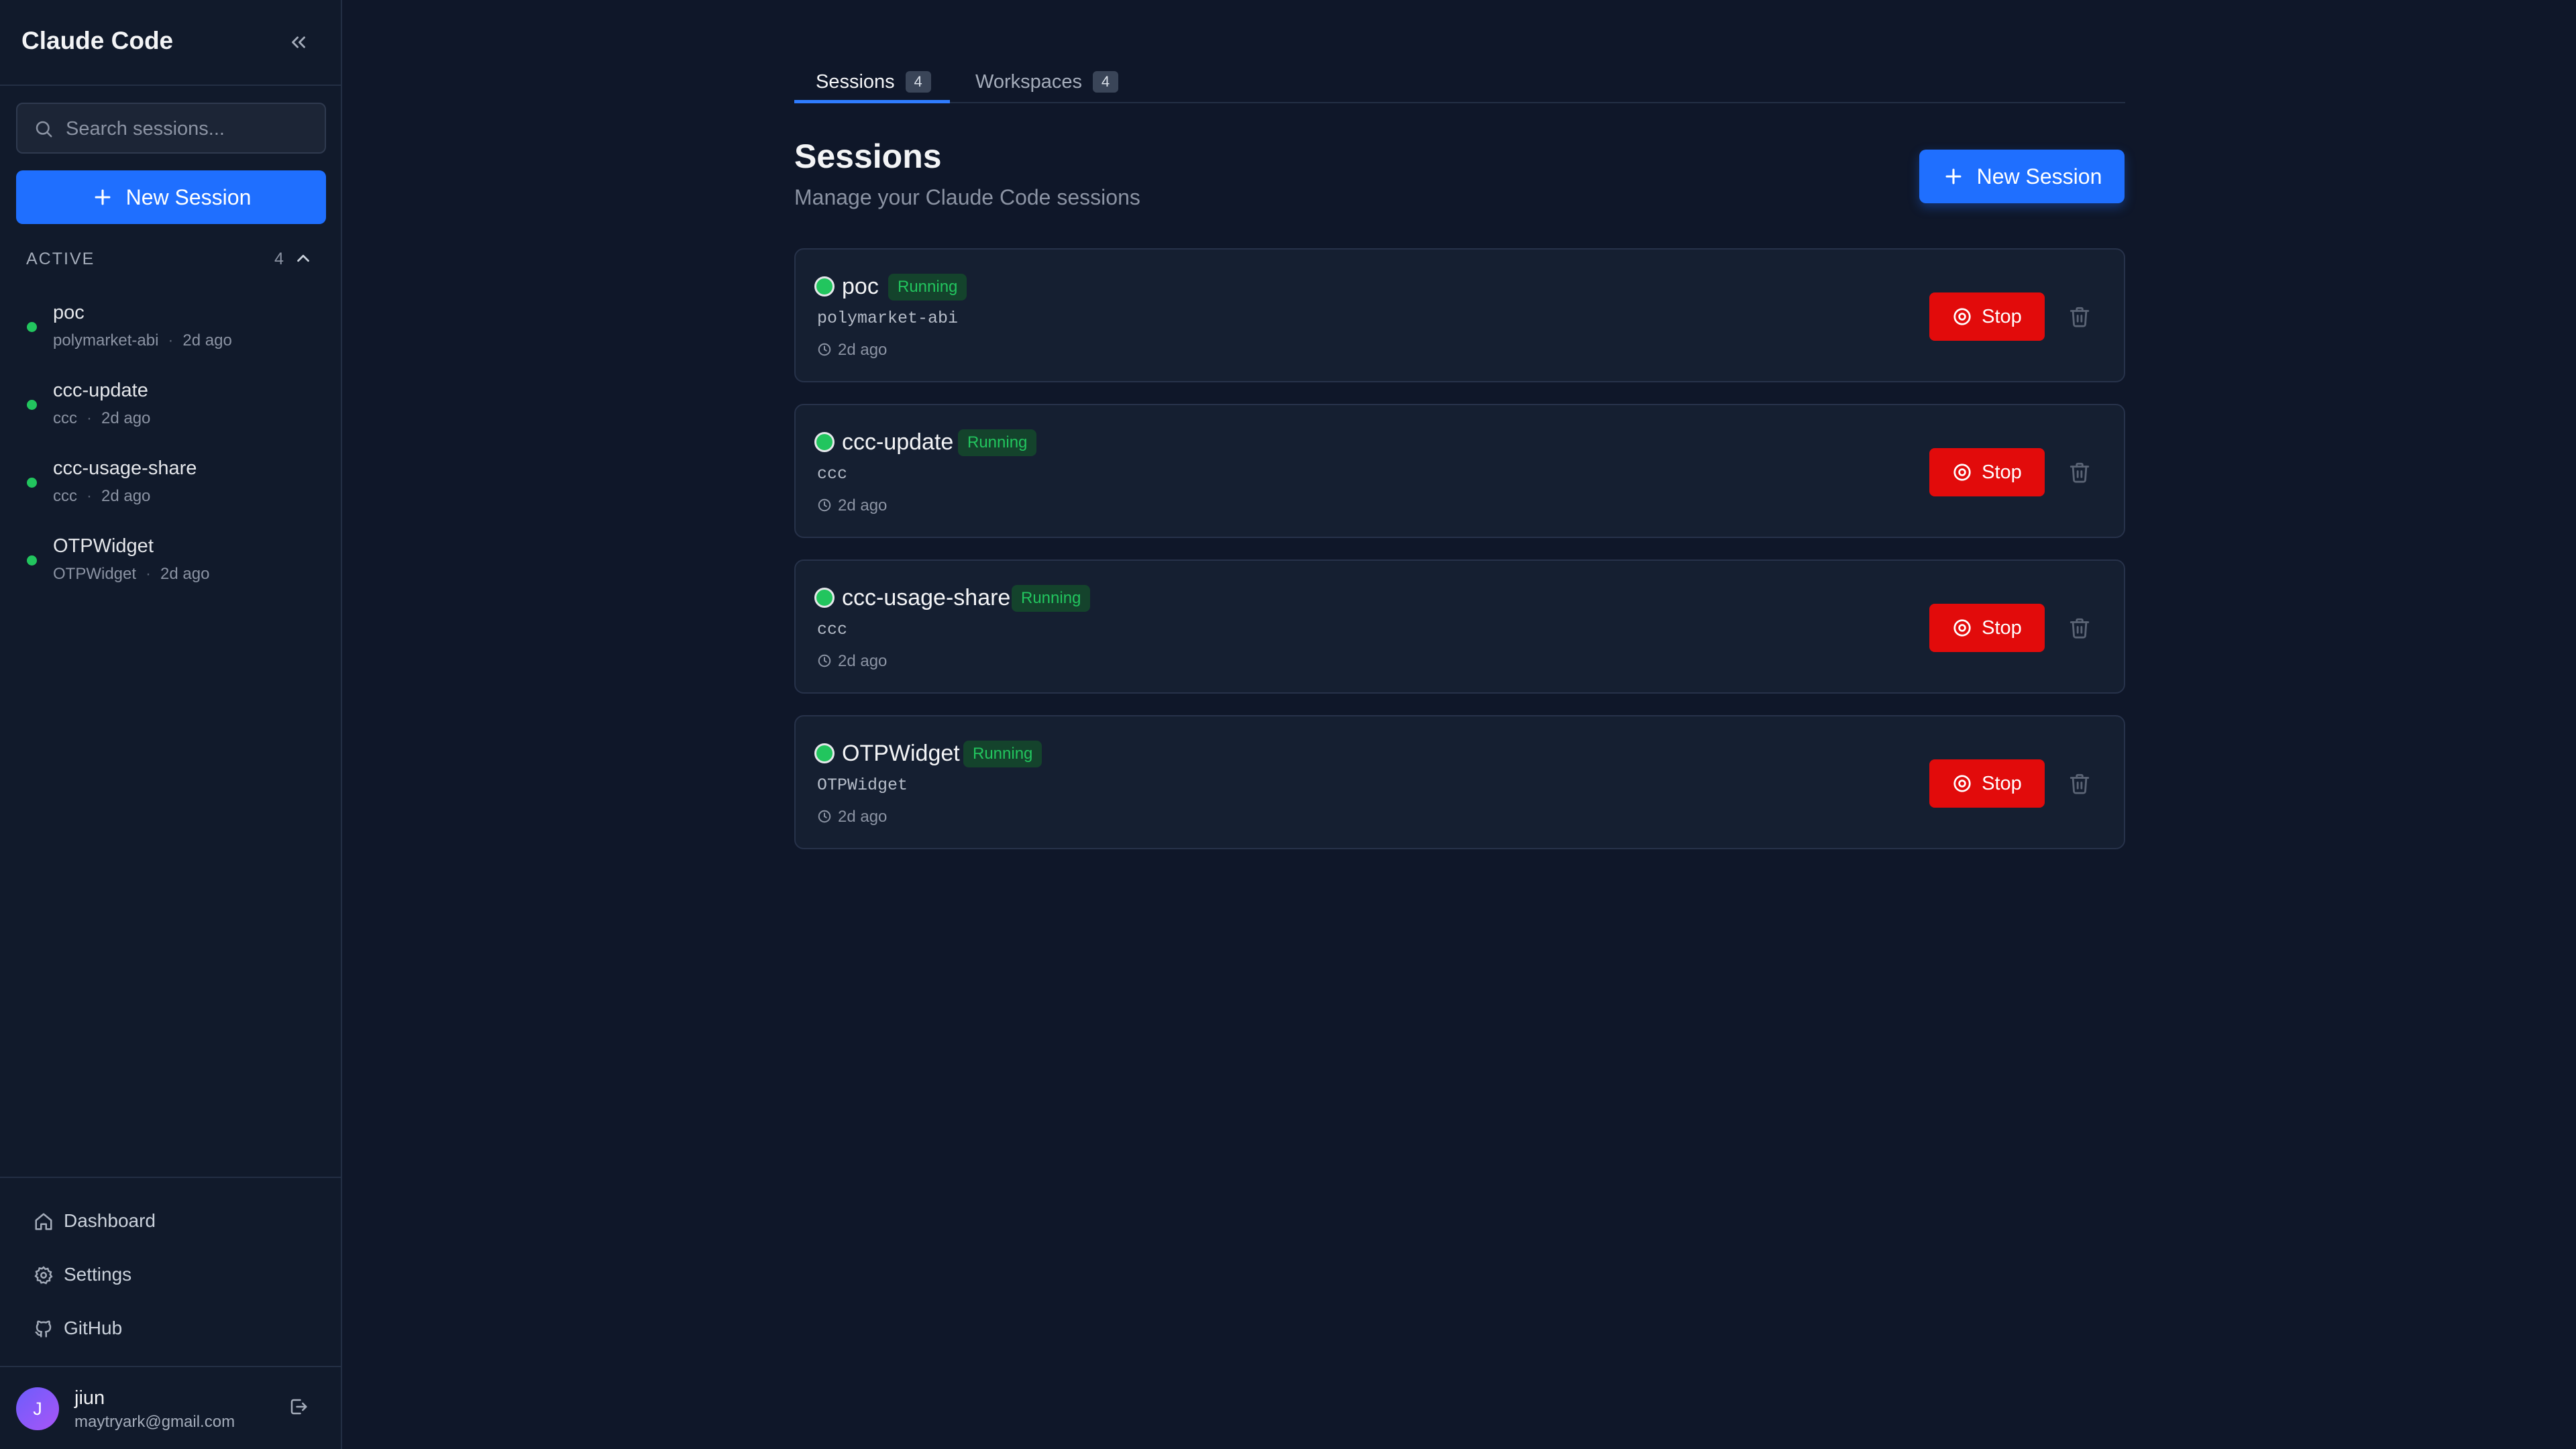  What do you see at coordinates (188, 196) in the screenshot?
I see `sidebar-new-session-label: New Session` at bounding box center [188, 196].